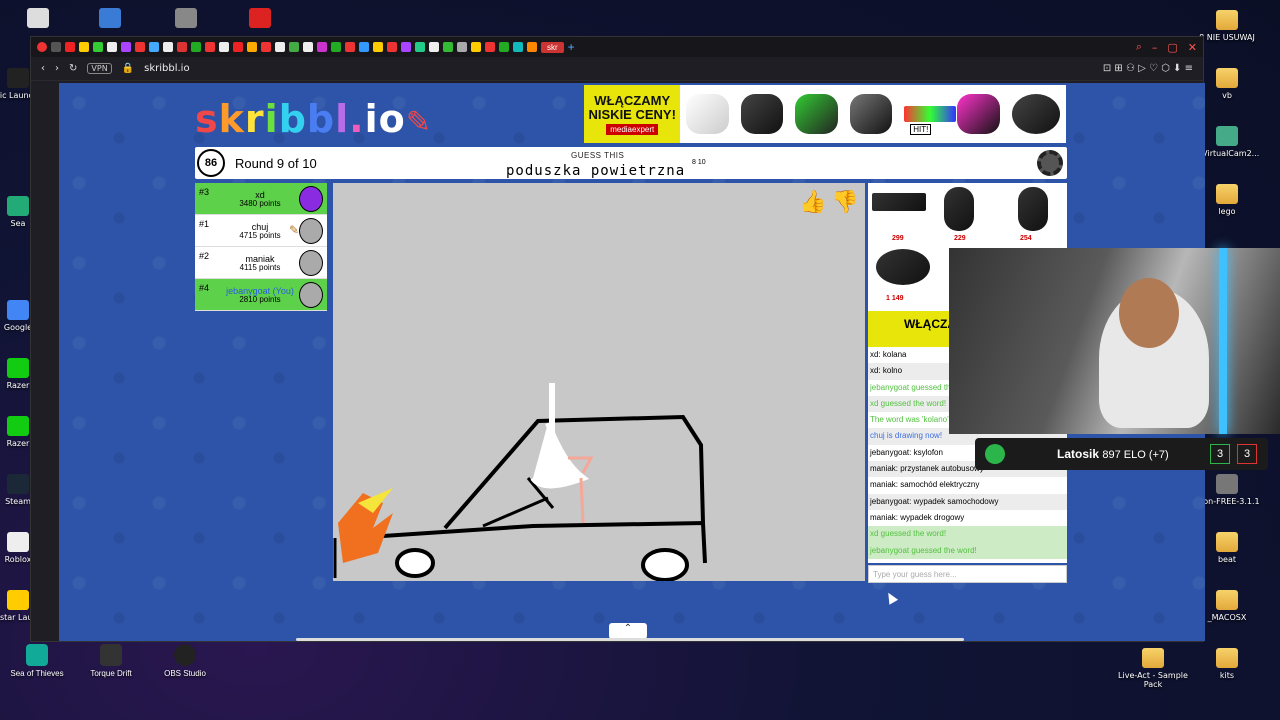 The width and height of the screenshot is (1280, 720). I want to click on opera-icon, so click(42, 47).